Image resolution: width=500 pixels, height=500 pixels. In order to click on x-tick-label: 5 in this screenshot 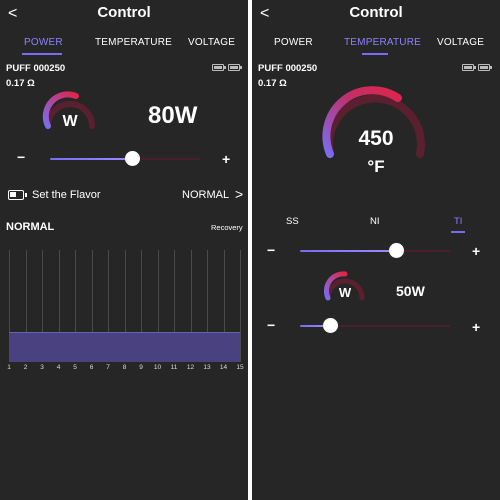, I will do `click(75, 367)`.